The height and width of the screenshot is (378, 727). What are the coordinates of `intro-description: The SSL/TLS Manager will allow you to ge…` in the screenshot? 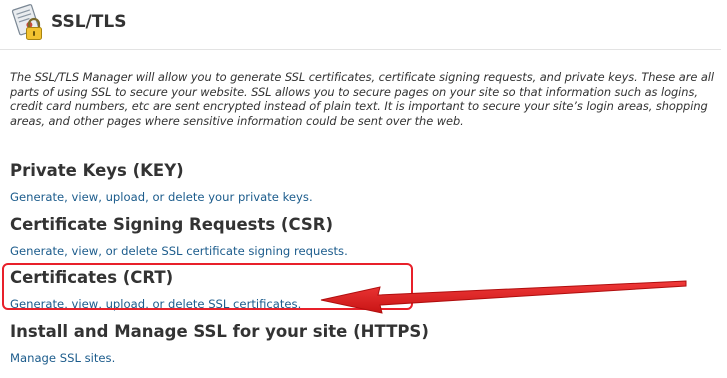 It's located at (362, 99).